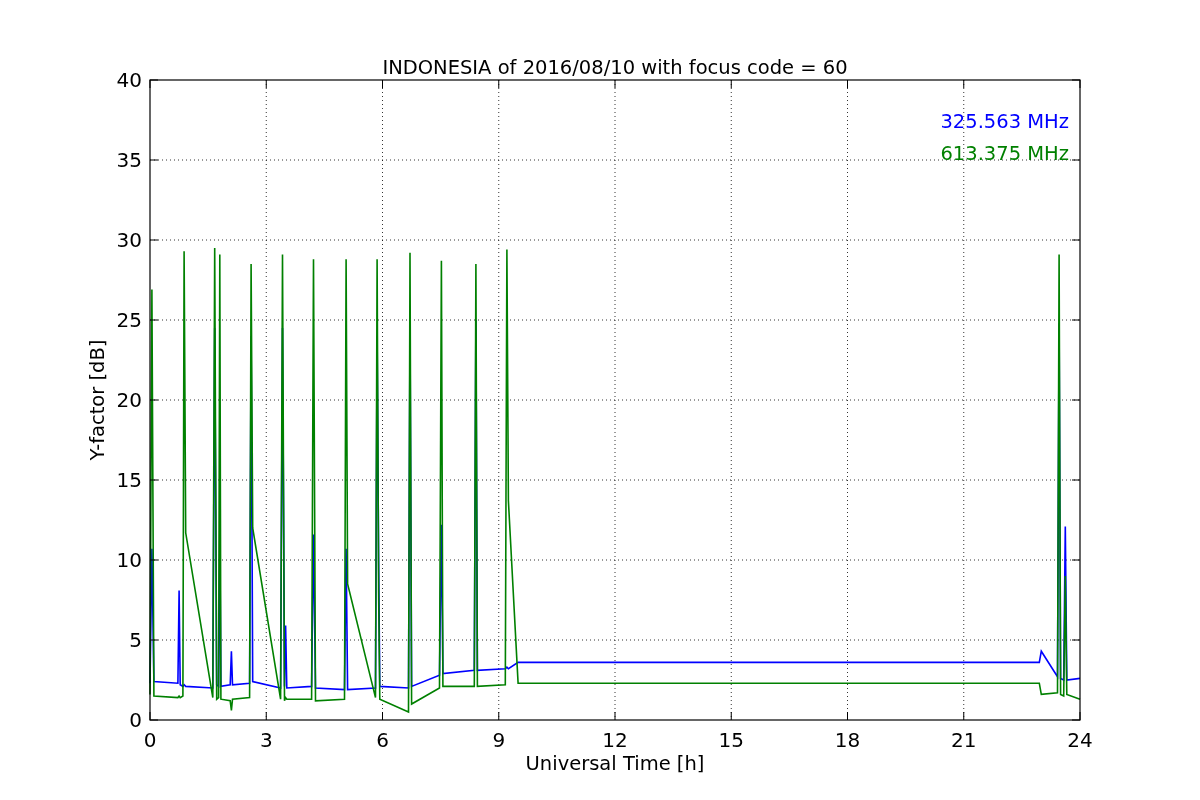  I want to click on x-tick-label: 15, so click(731, 740).